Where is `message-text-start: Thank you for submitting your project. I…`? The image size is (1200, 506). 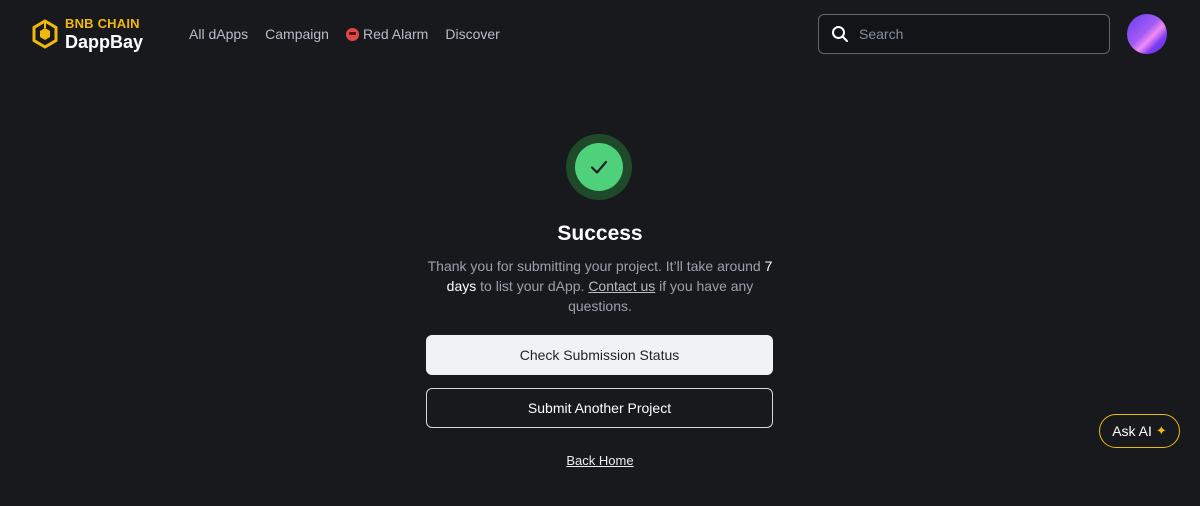
message-text-start: Thank you for submitting your project. I… is located at coordinates (596, 266).